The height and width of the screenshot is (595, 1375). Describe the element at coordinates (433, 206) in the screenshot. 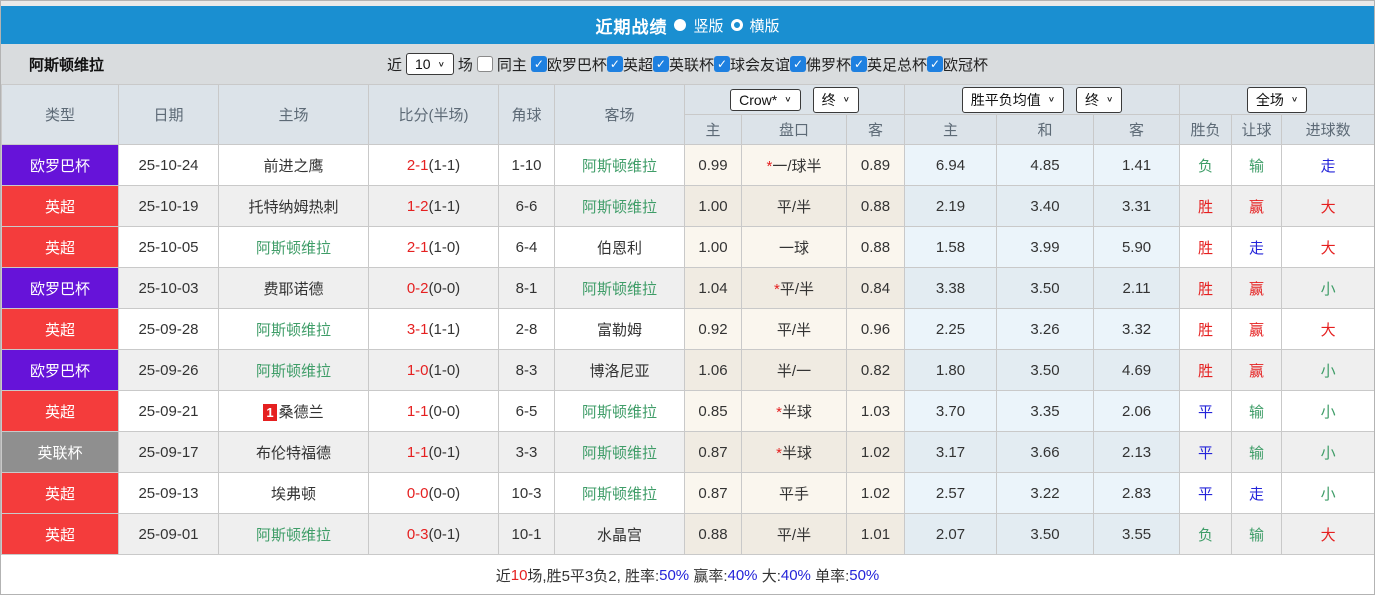

I see `score-cell: 1-2(1-1)` at that location.